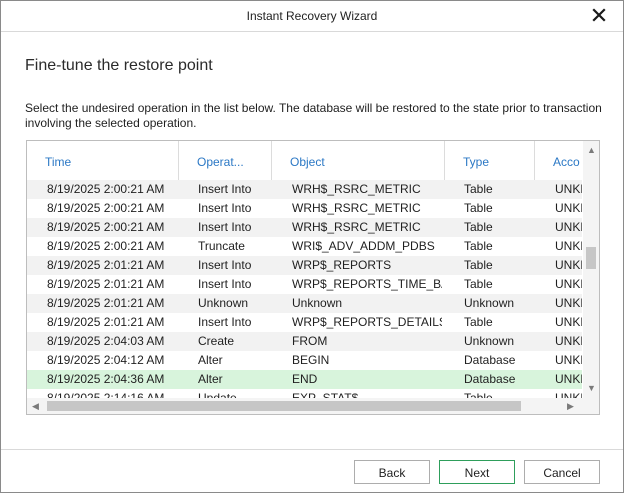  Describe the element at coordinates (103, 161) in the screenshot. I see `column-header: Time` at that location.